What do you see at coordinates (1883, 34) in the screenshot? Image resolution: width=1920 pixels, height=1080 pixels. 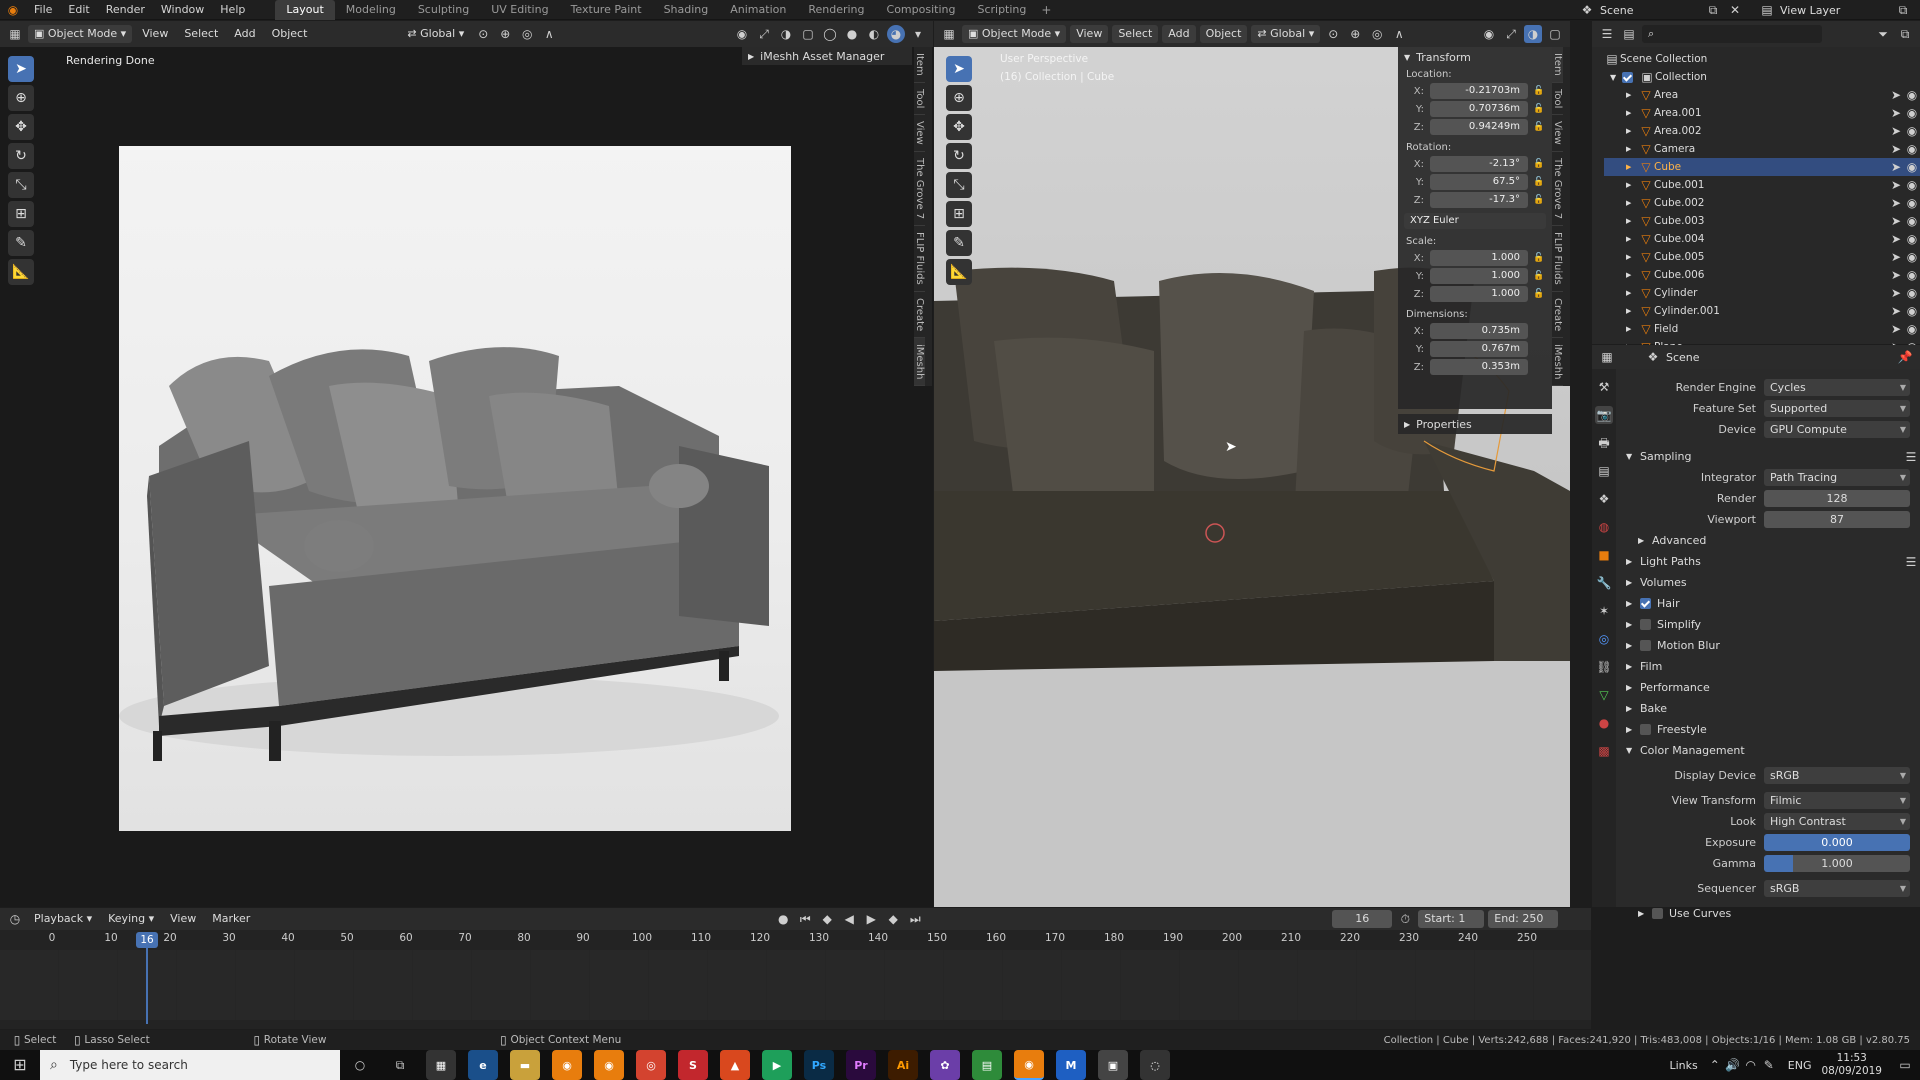 I see `filter-icon: ⏷` at bounding box center [1883, 34].